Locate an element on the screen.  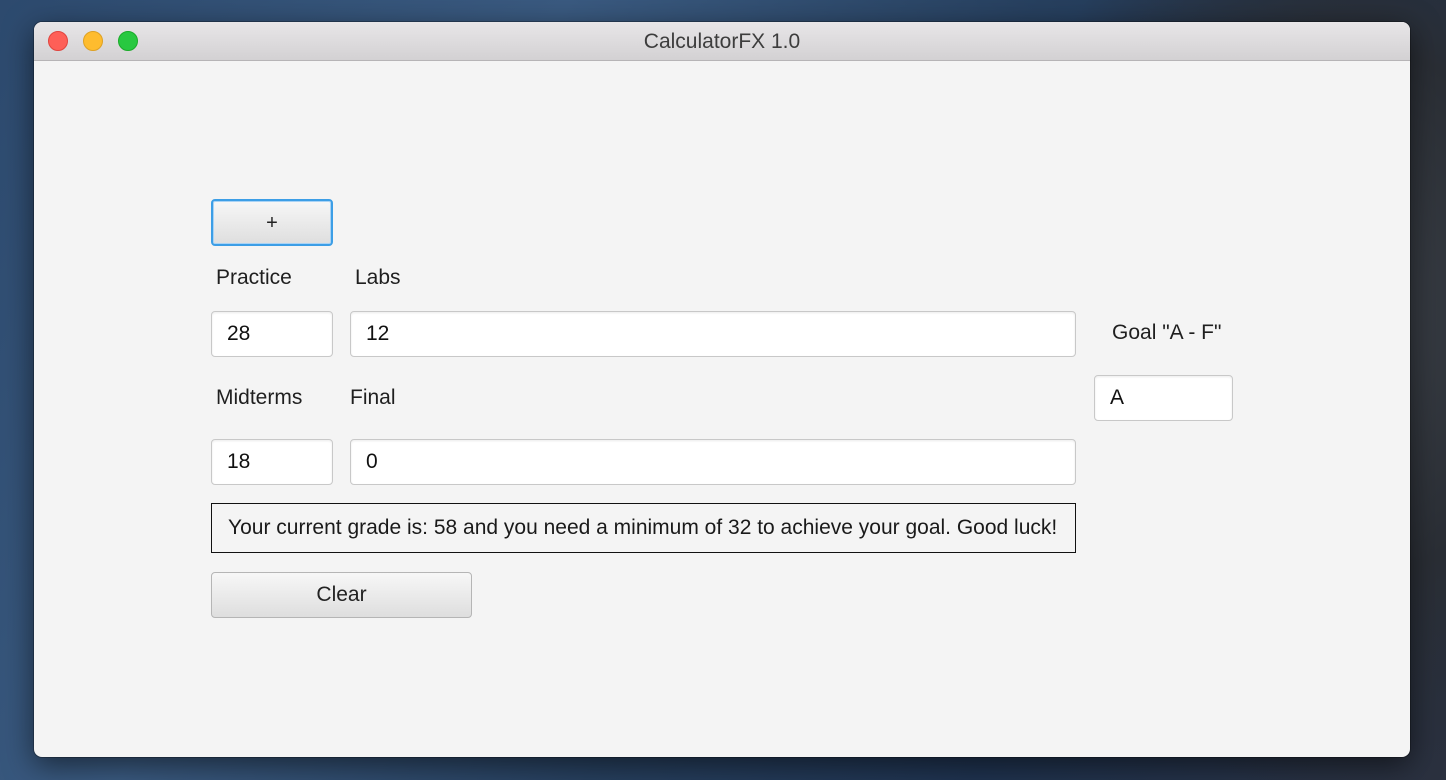
practice-label: Practice is located at coordinates (254, 277).